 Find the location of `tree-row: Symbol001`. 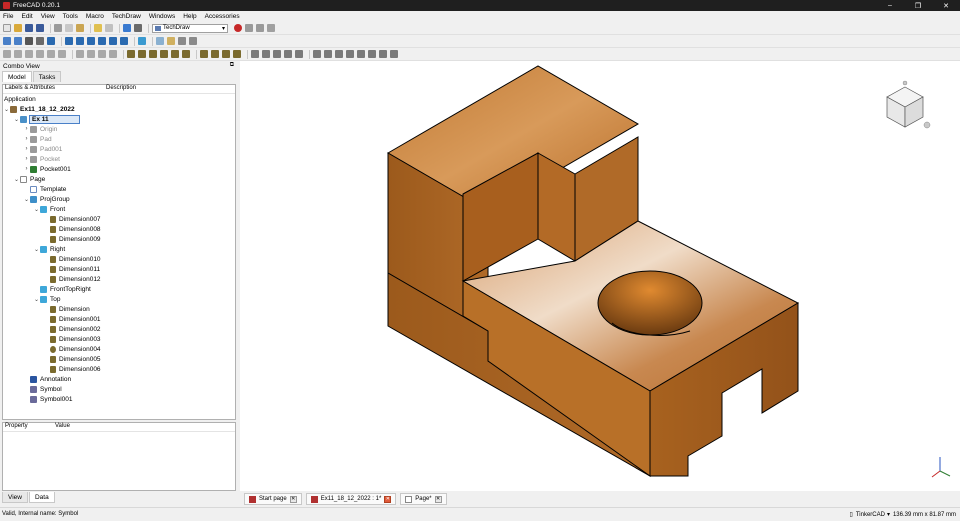

tree-row: Symbol001 is located at coordinates (119, 399).